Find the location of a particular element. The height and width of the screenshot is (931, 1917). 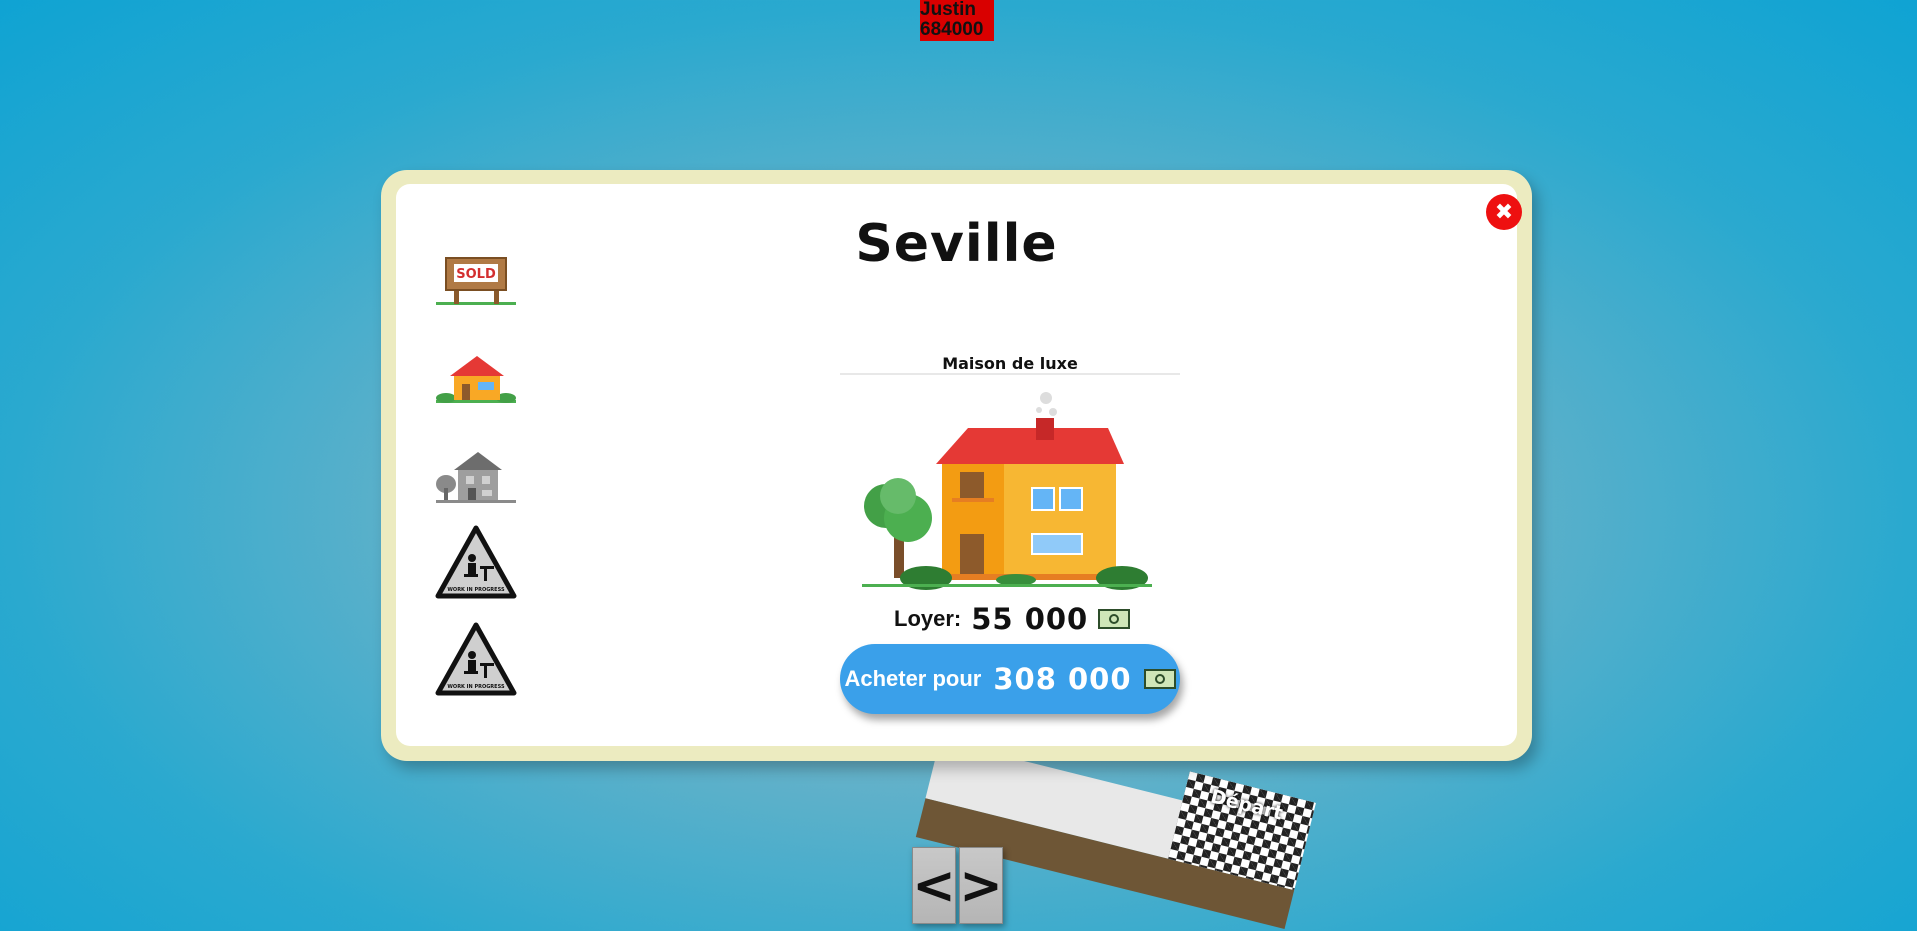

level-divider is located at coordinates (1010, 374).